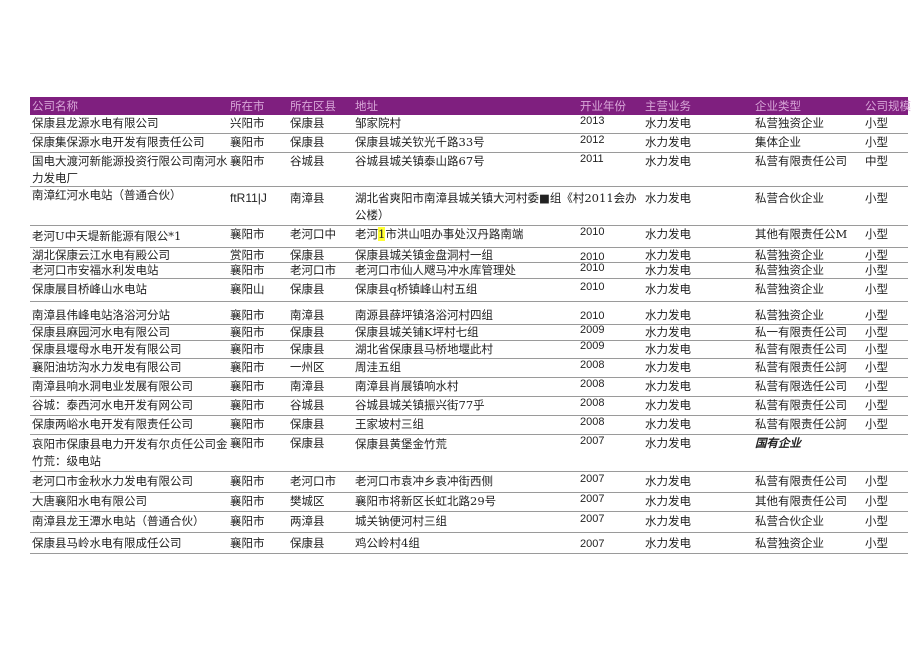  I want to click on cell-address: 邹家院村, so click(378, 123).